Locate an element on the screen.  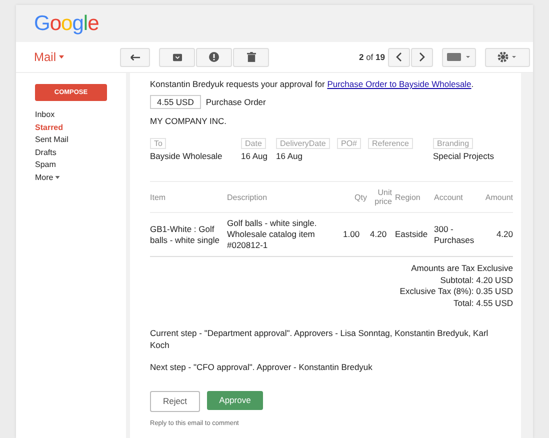
reject-button: Reject is located at coordinates (175, 401).